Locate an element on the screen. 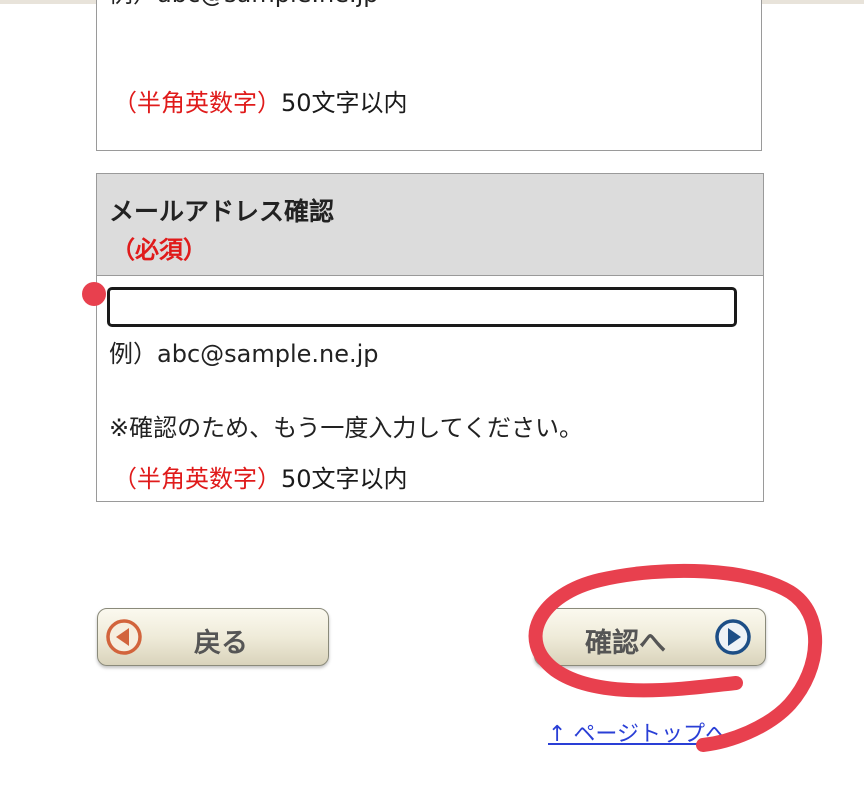 The width and height of the screenshot is (864, 786). back-button: 戻る is located at coordinates (213, 637).